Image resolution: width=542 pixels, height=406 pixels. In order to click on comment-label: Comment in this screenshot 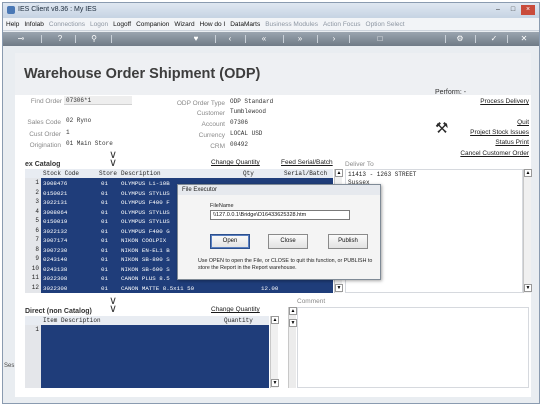, I will do `click(311, 301)`.